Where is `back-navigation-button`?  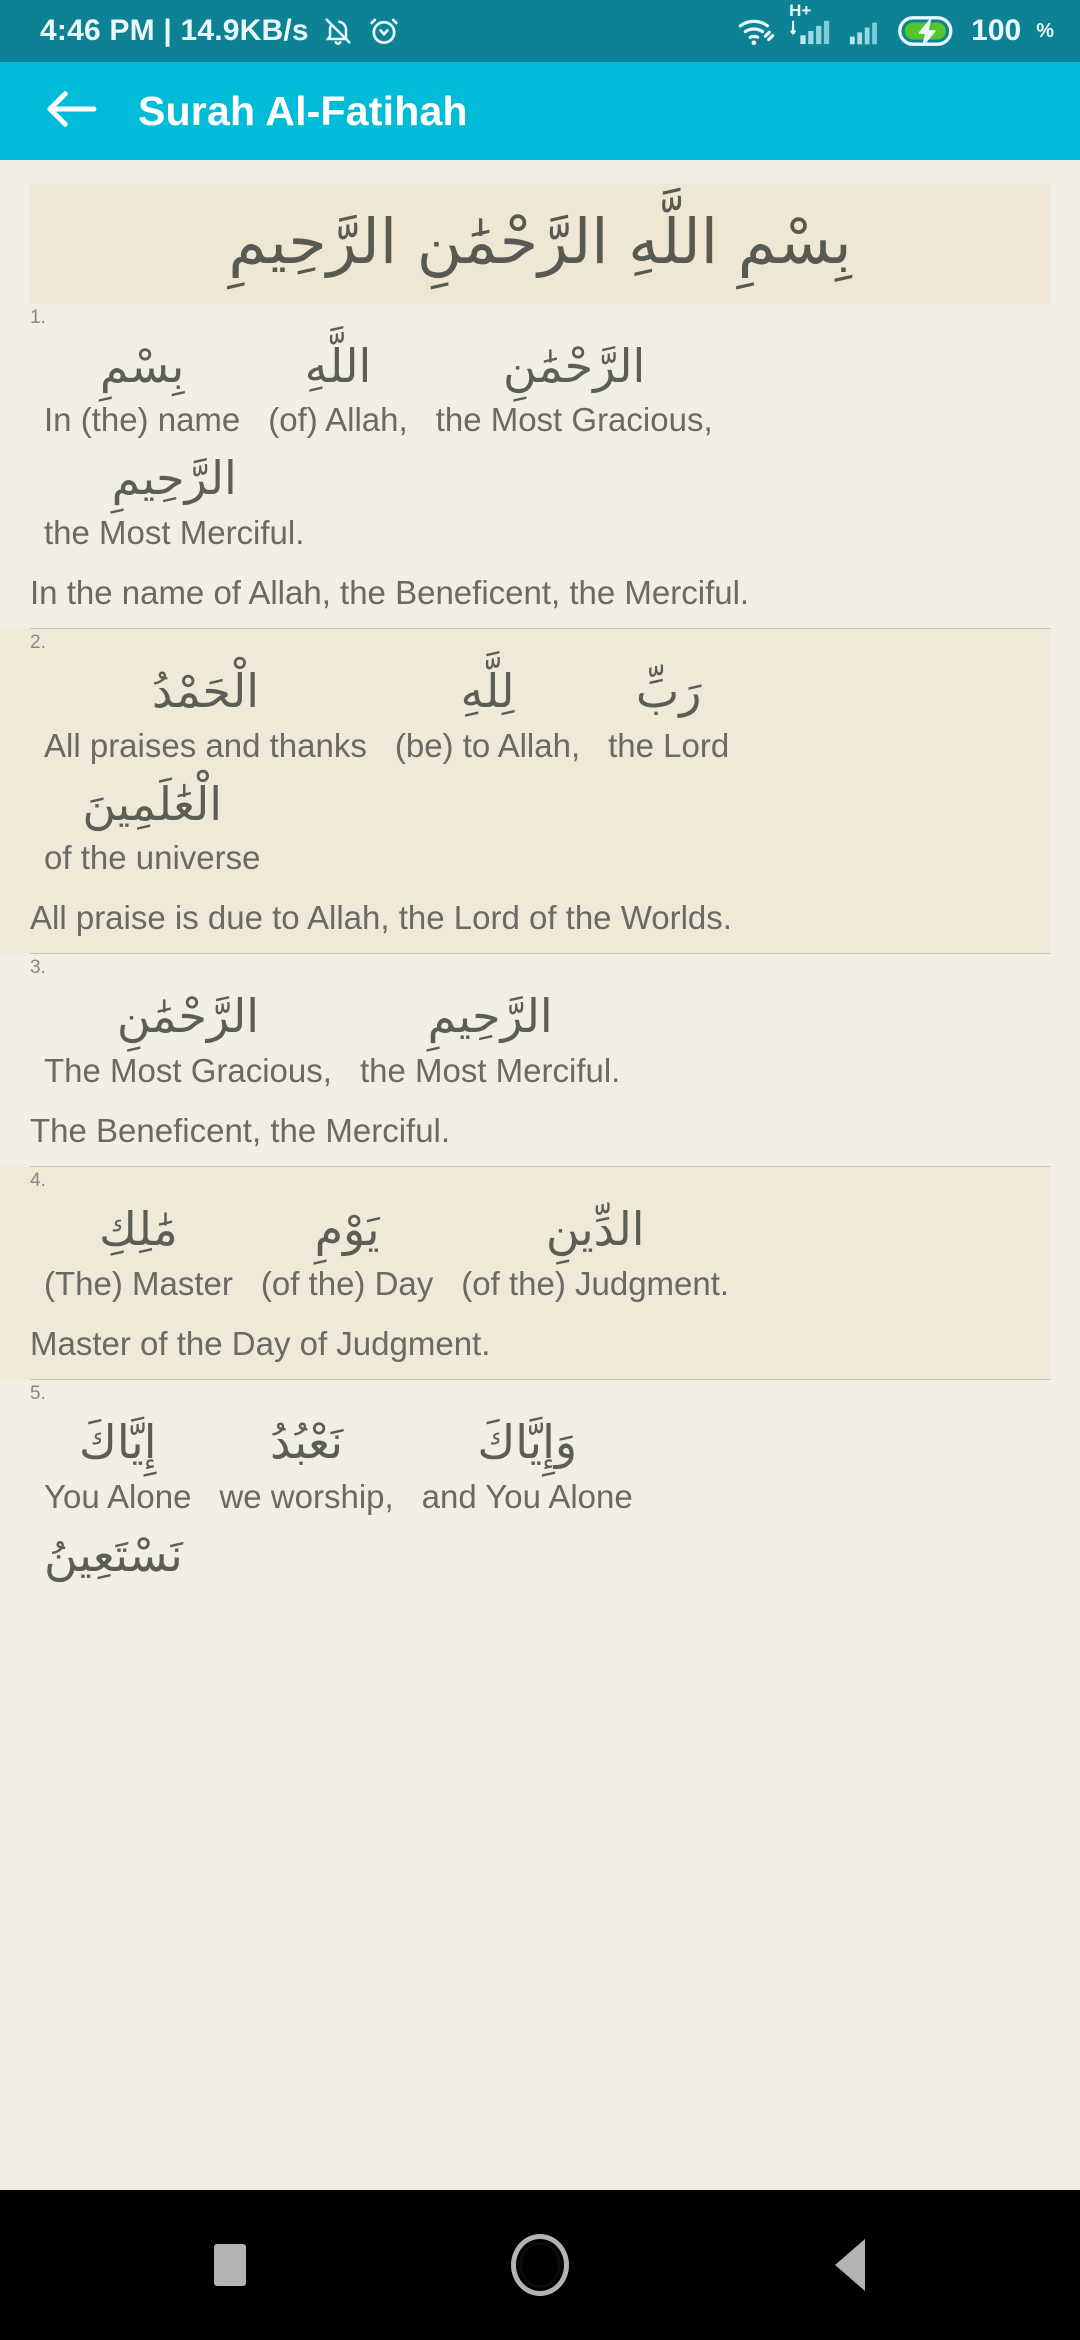
back-navigation-button is located at coordinates (71, 111).